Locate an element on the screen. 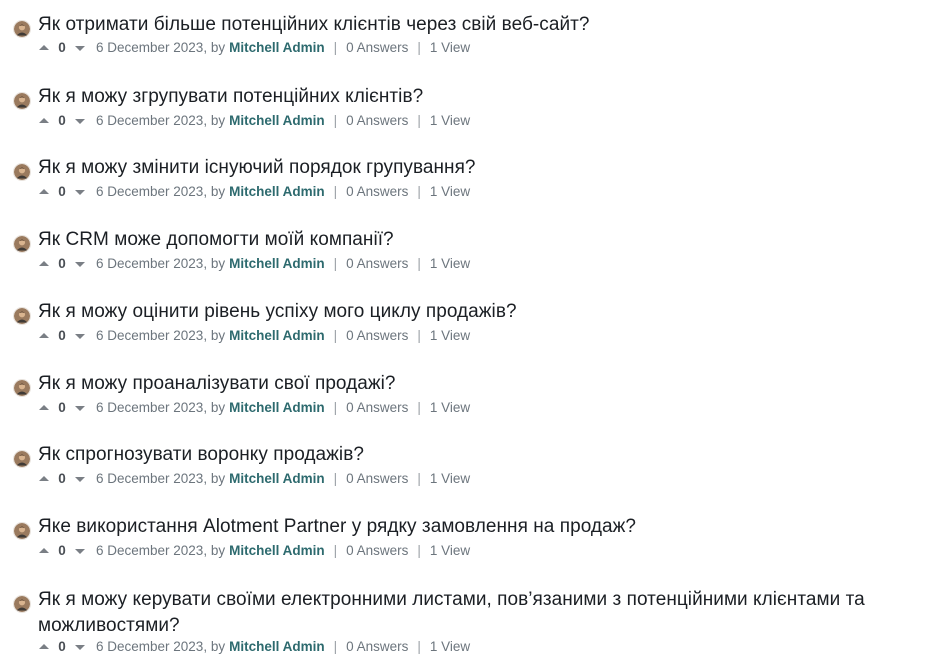 Image resolution: width=948 pixels, height=662 pixels. question-title: Як я можу проаналізувати свої продажі? is located at coordinates (490, 384).